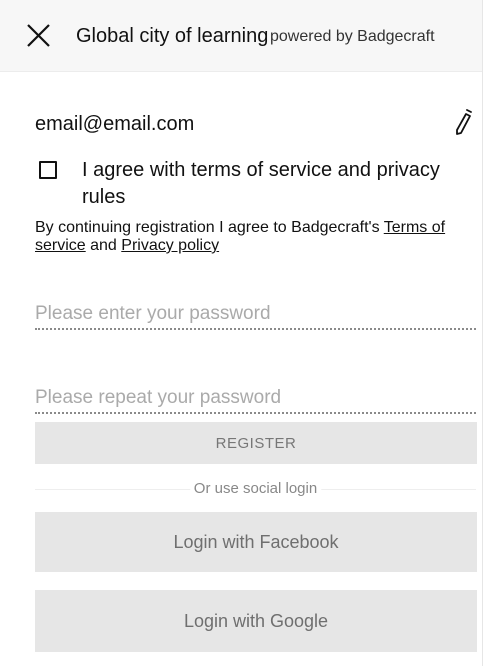 The width and height of the screenshot is (486, 666). What do you see at coordinates (172, 36) in the screenshot?
I see `page-title: Global city of learning` at bounding box center [172, 36].